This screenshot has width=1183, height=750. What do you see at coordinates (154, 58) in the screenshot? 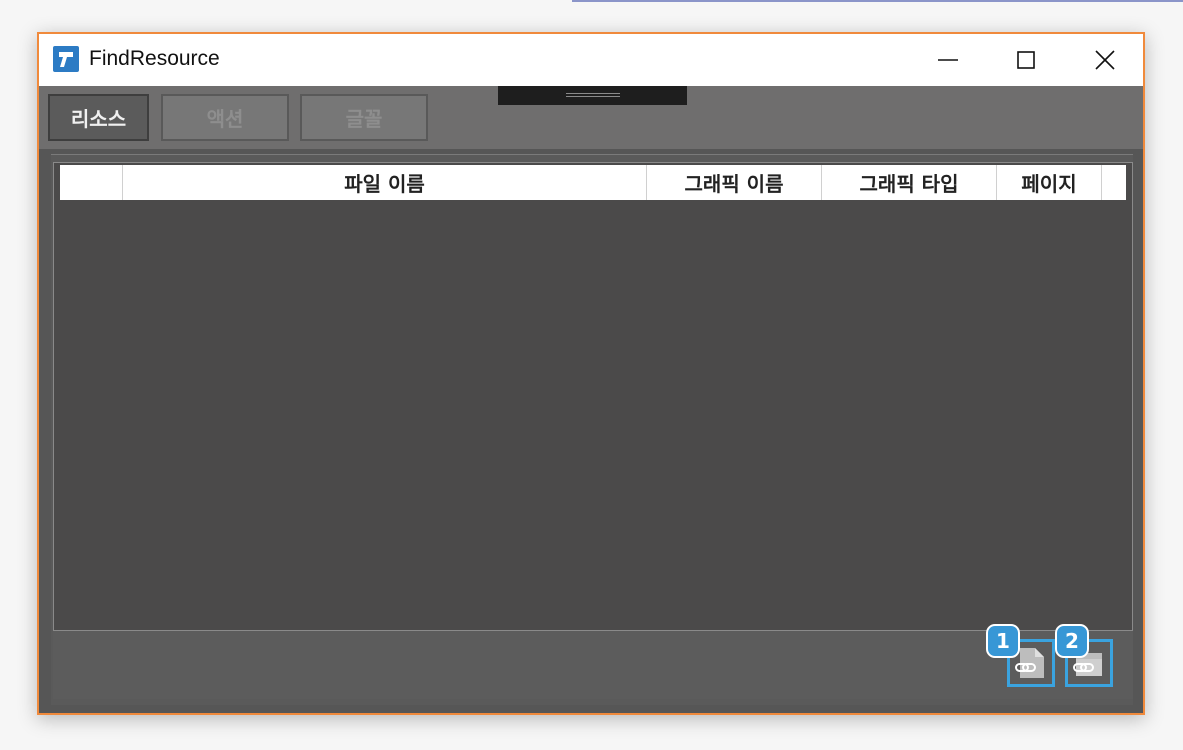
I see `window-title: FindResource` at bounding box center [154, 58].